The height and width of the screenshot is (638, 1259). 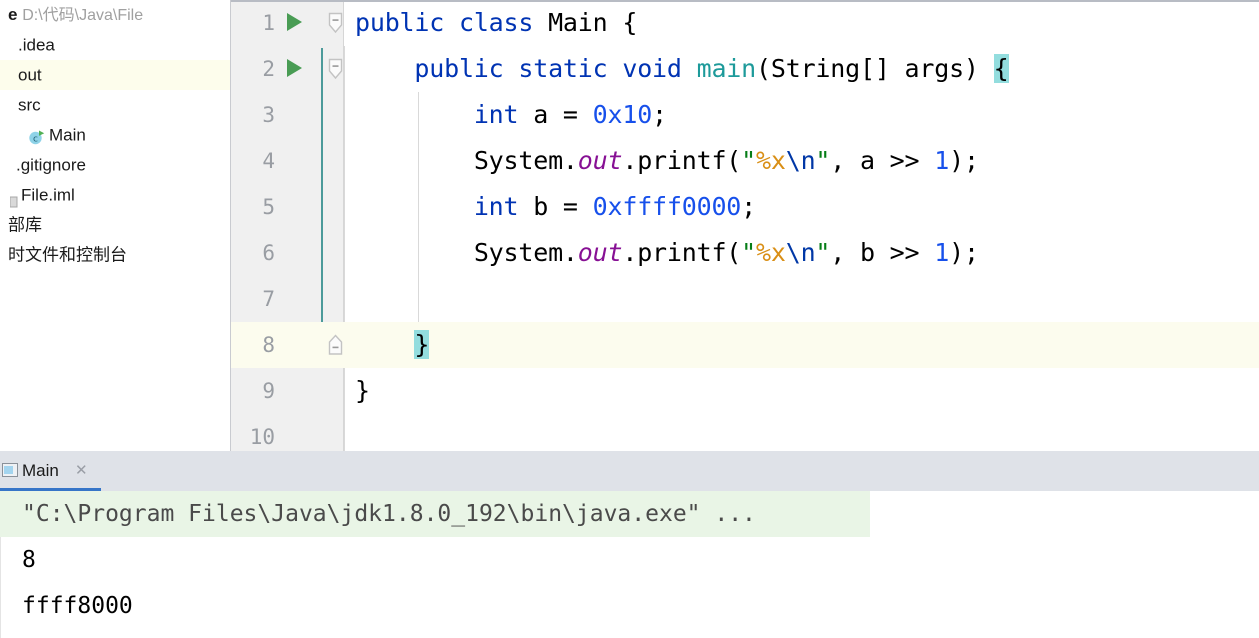 I want to click on tree-item-out: out, so click(x=115, y=75).